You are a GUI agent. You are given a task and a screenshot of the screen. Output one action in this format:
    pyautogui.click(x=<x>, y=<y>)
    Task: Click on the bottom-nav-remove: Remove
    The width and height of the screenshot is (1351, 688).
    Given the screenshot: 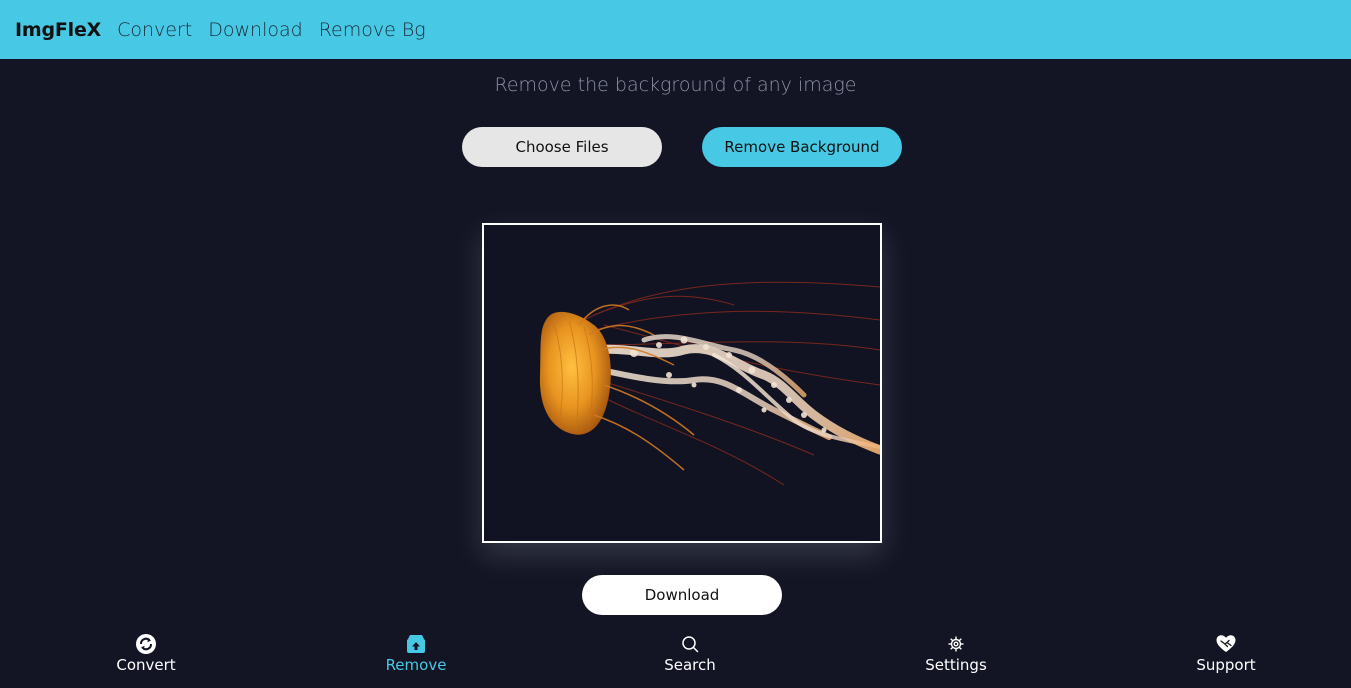 What is the action you would take?
    pyautogui.click(x=416, y=651)
    